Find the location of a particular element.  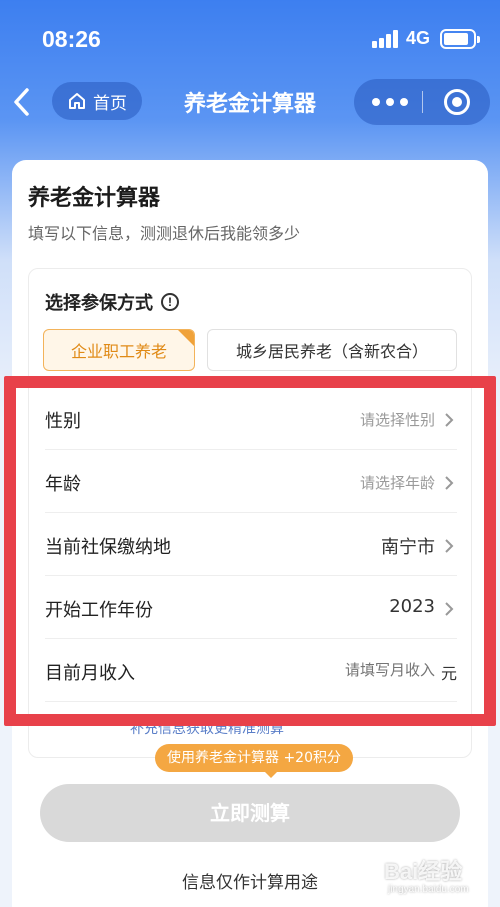

start-year-value: 2023 is located at coordinates (412, 606).